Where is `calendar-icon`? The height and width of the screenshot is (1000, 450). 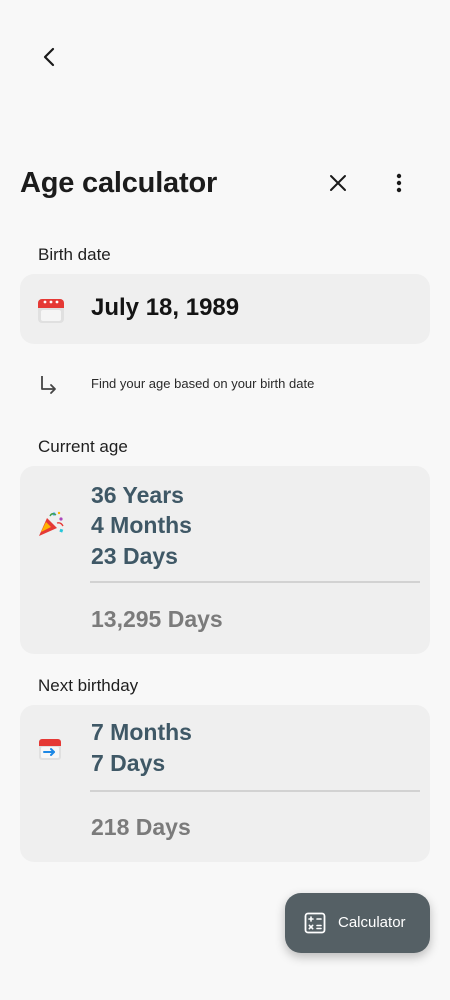 calendar-icon is located at coordinates (51, 312).